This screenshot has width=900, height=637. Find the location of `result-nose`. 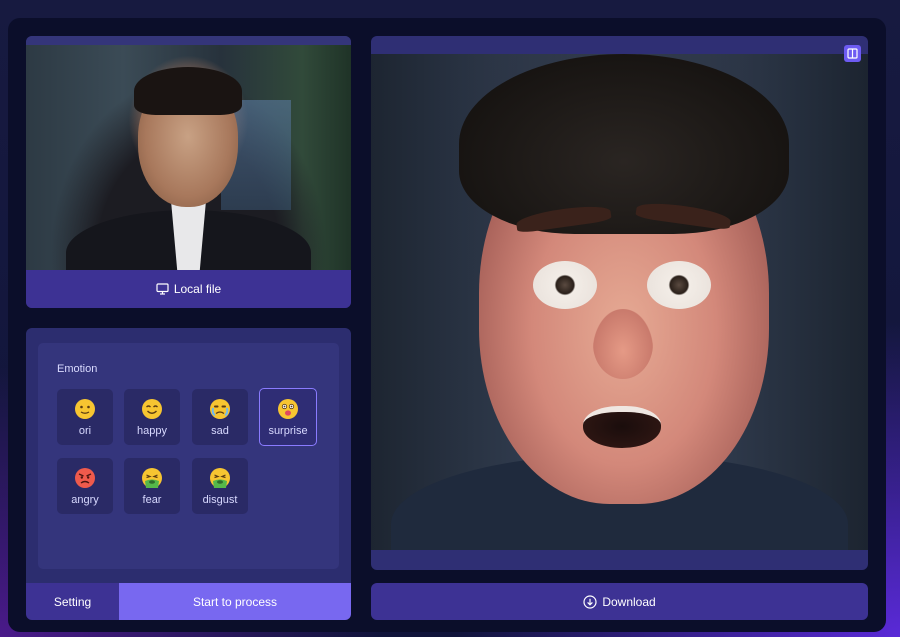

result-nose is located at coordinates (623, 344).